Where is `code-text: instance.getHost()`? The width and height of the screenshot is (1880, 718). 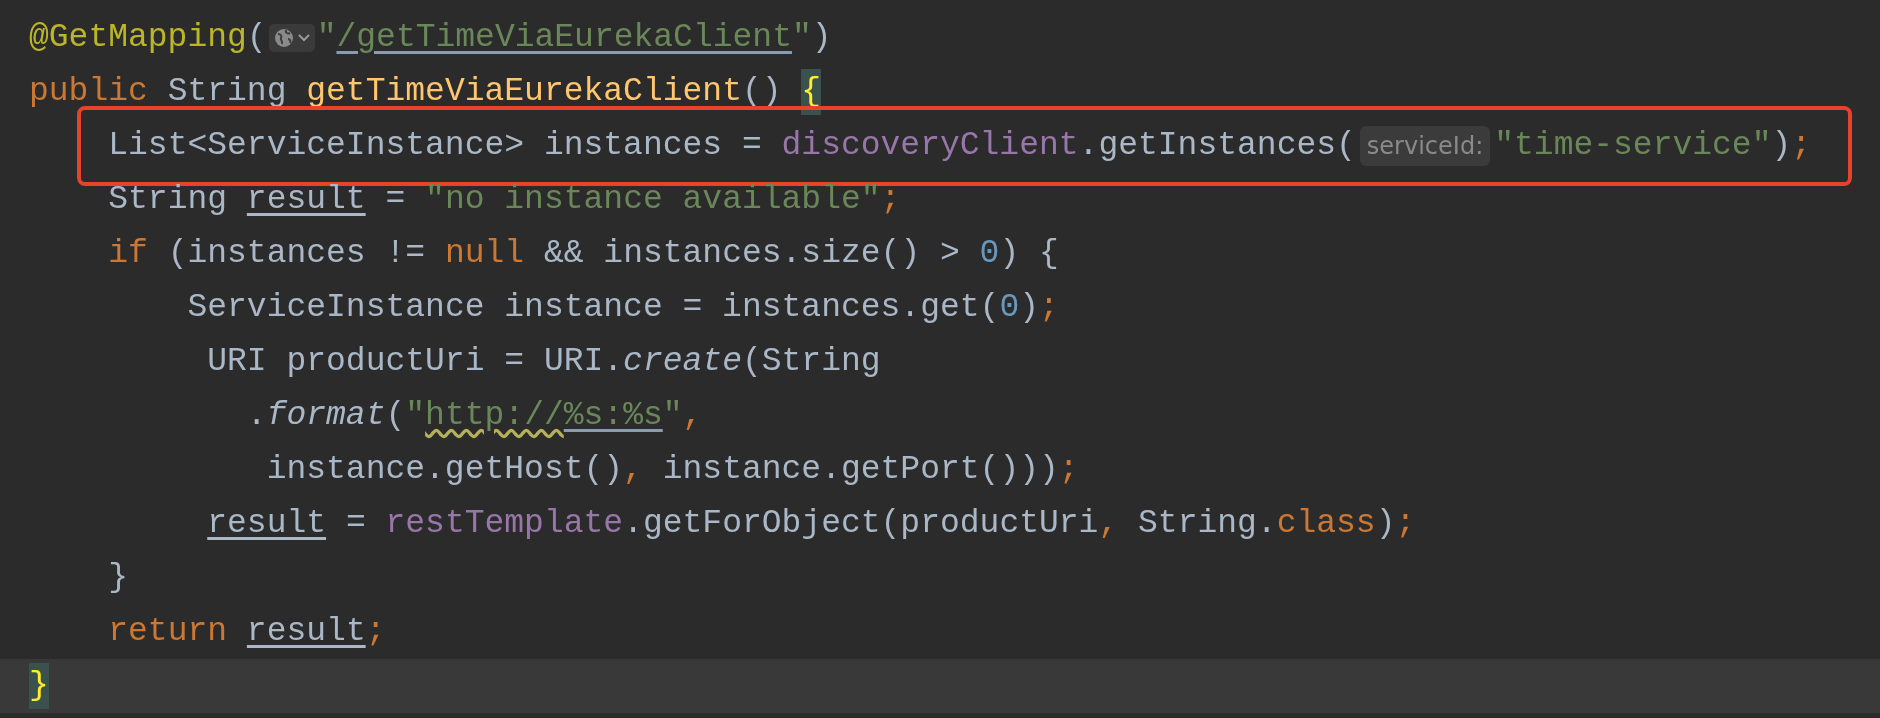
code-text: instance.getHost() is located at coordinates (445, 470).